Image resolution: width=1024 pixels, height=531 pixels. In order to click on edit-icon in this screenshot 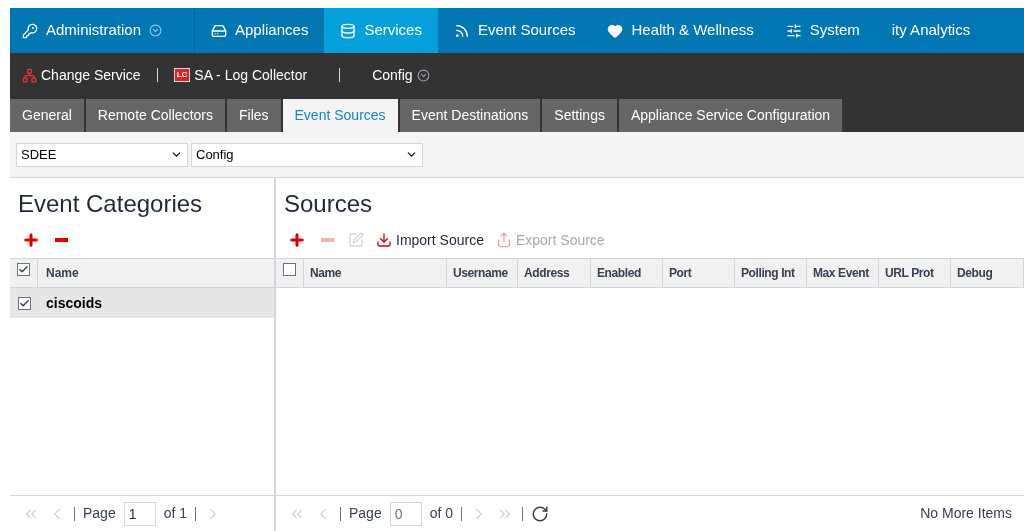, I will do `click(356, 240)`.